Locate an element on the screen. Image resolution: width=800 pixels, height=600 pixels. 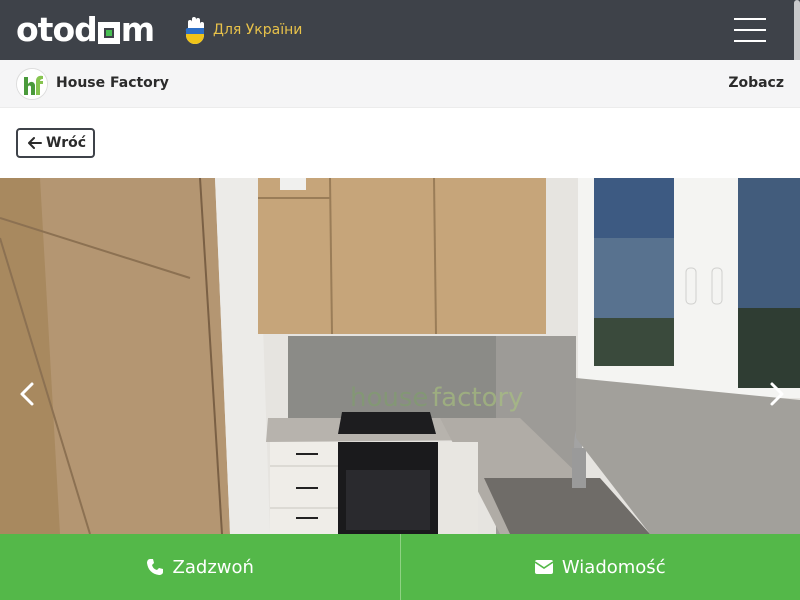
svg-text: house is located at coordinates (389, 398).